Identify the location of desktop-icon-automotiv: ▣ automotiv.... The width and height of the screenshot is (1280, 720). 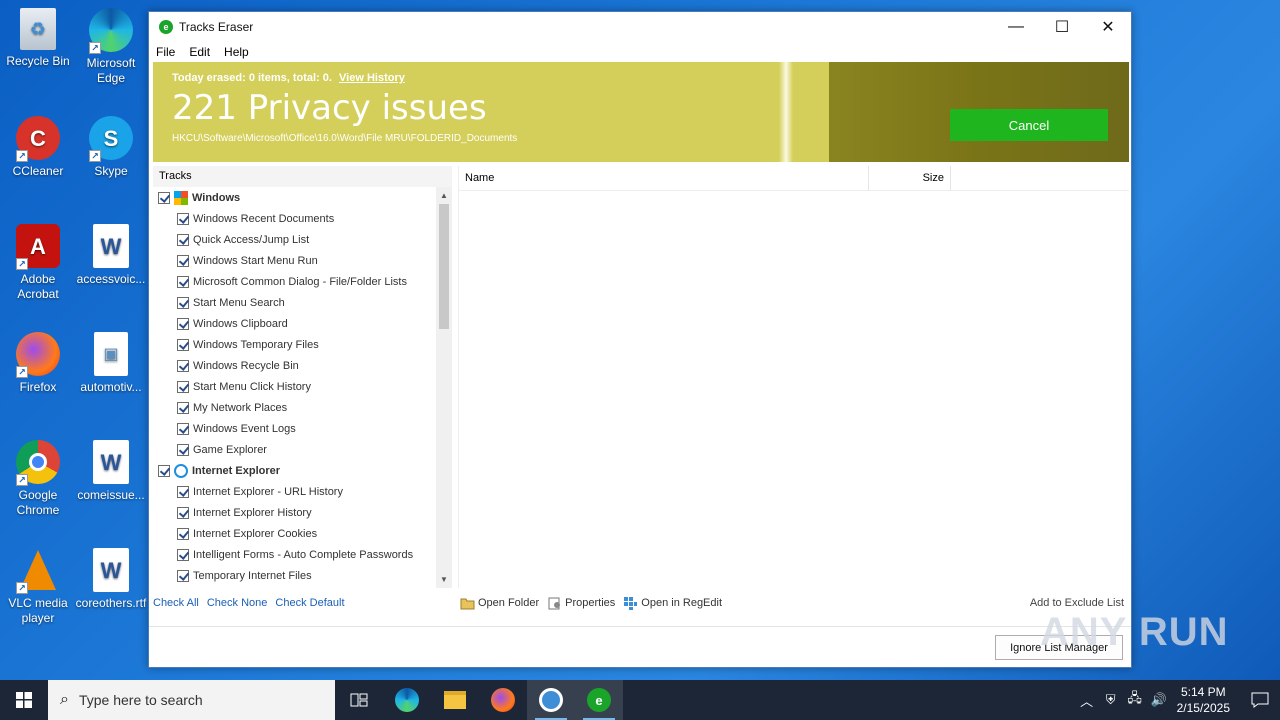
(111, 363).